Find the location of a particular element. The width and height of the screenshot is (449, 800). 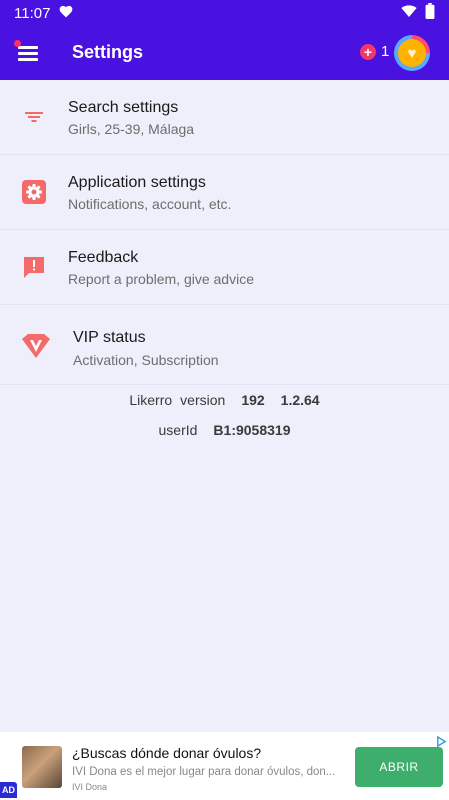

notification-dot is located at coordinates (17, 43).